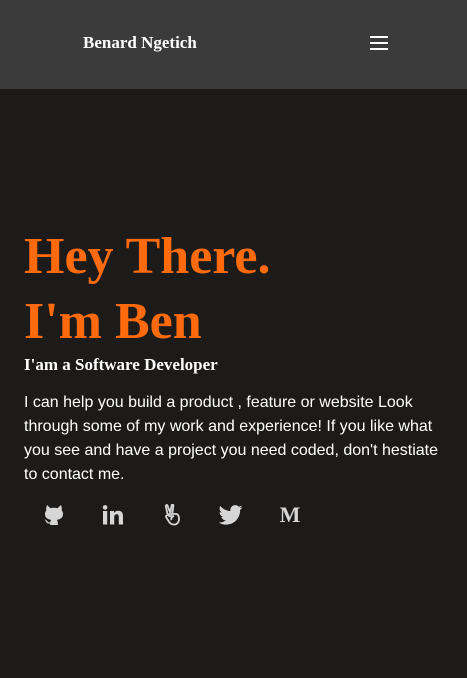 The image size is (467, 678). I want to click on github-link, so click(54, 515).